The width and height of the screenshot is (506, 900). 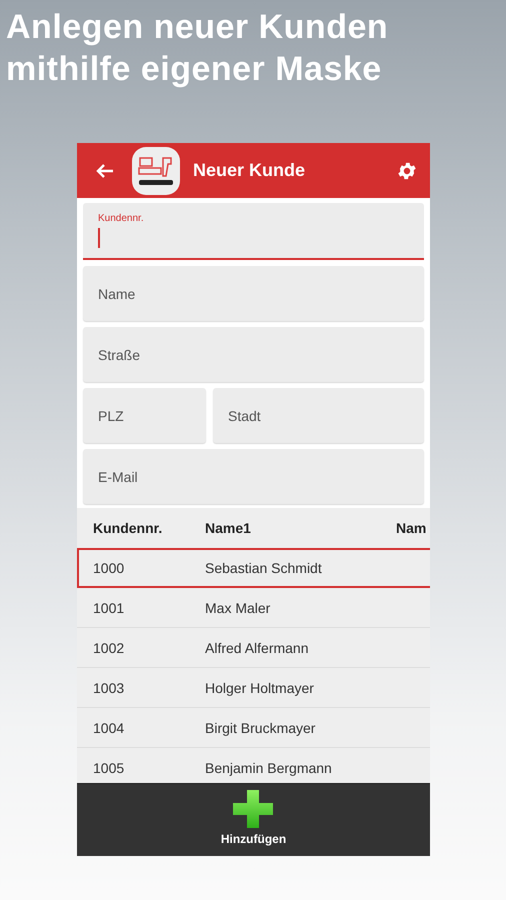 What do you see at coordinates (259, 688) in the screenshot?
I see `table-cell: Holger Holtmayer` at bounding box center [259, 688].